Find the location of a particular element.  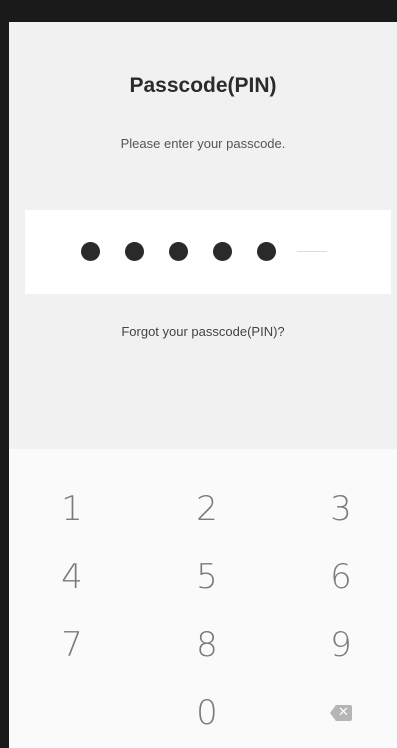

page-subtitle: Please enter your passcode. is located at coordinates (203, 143).